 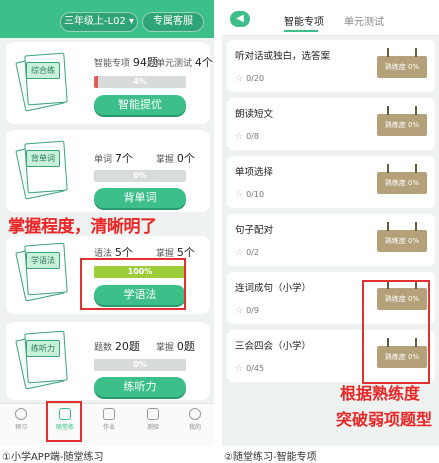 What do you see at coordinates (195, 414) in the screenshot?
I see `profile-icon` at bounding box center [195, 414].